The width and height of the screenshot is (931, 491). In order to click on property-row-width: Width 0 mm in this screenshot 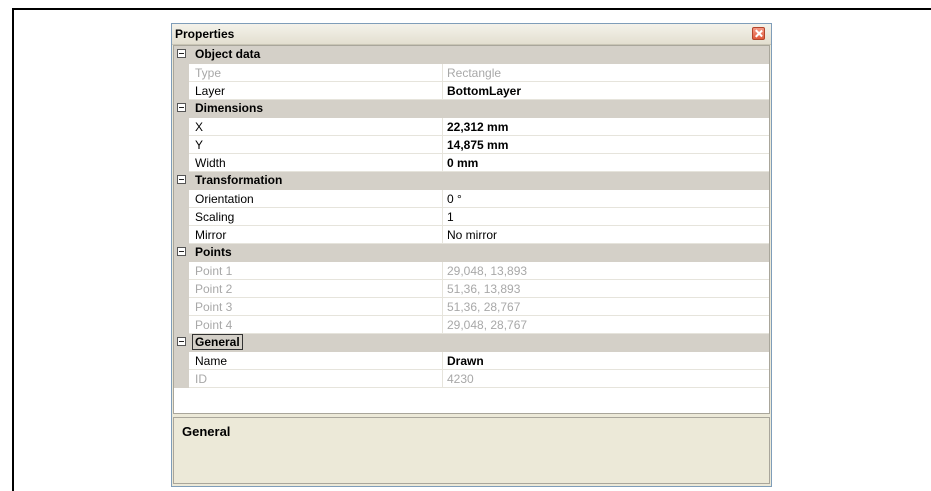, I will do `click(471, 163)`.